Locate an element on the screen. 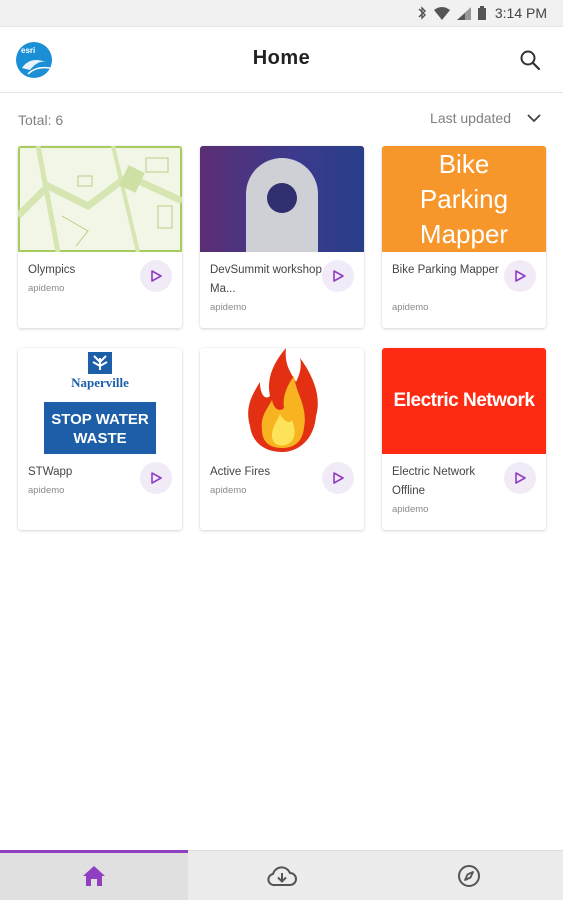 This screenshot has width=563, height=900. thumb-line: Parking is located at coordinates (464, 199).